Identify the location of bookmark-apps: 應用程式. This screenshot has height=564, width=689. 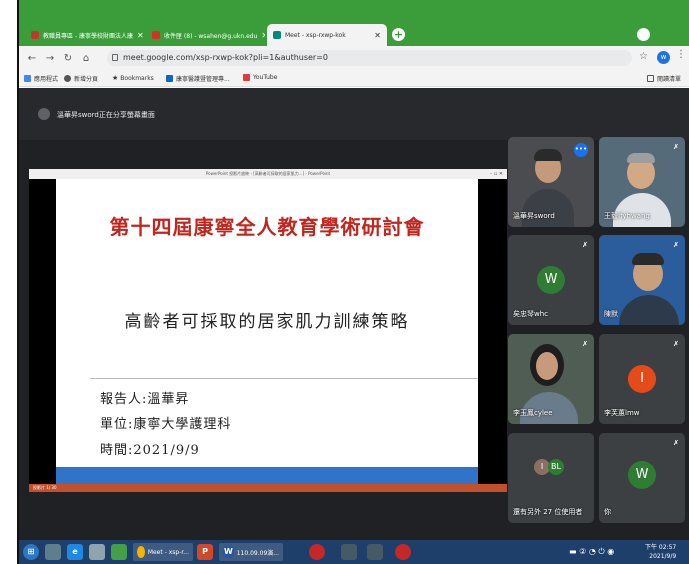
(41, 78).